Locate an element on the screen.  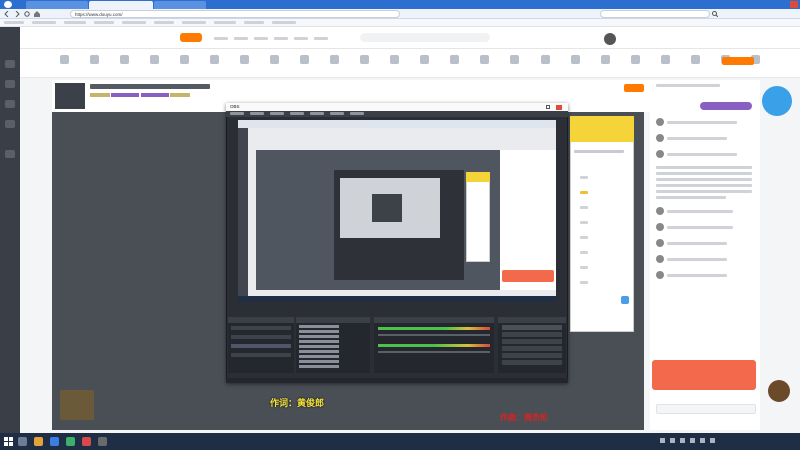
promo-icon is located at coordinates (777, 101).